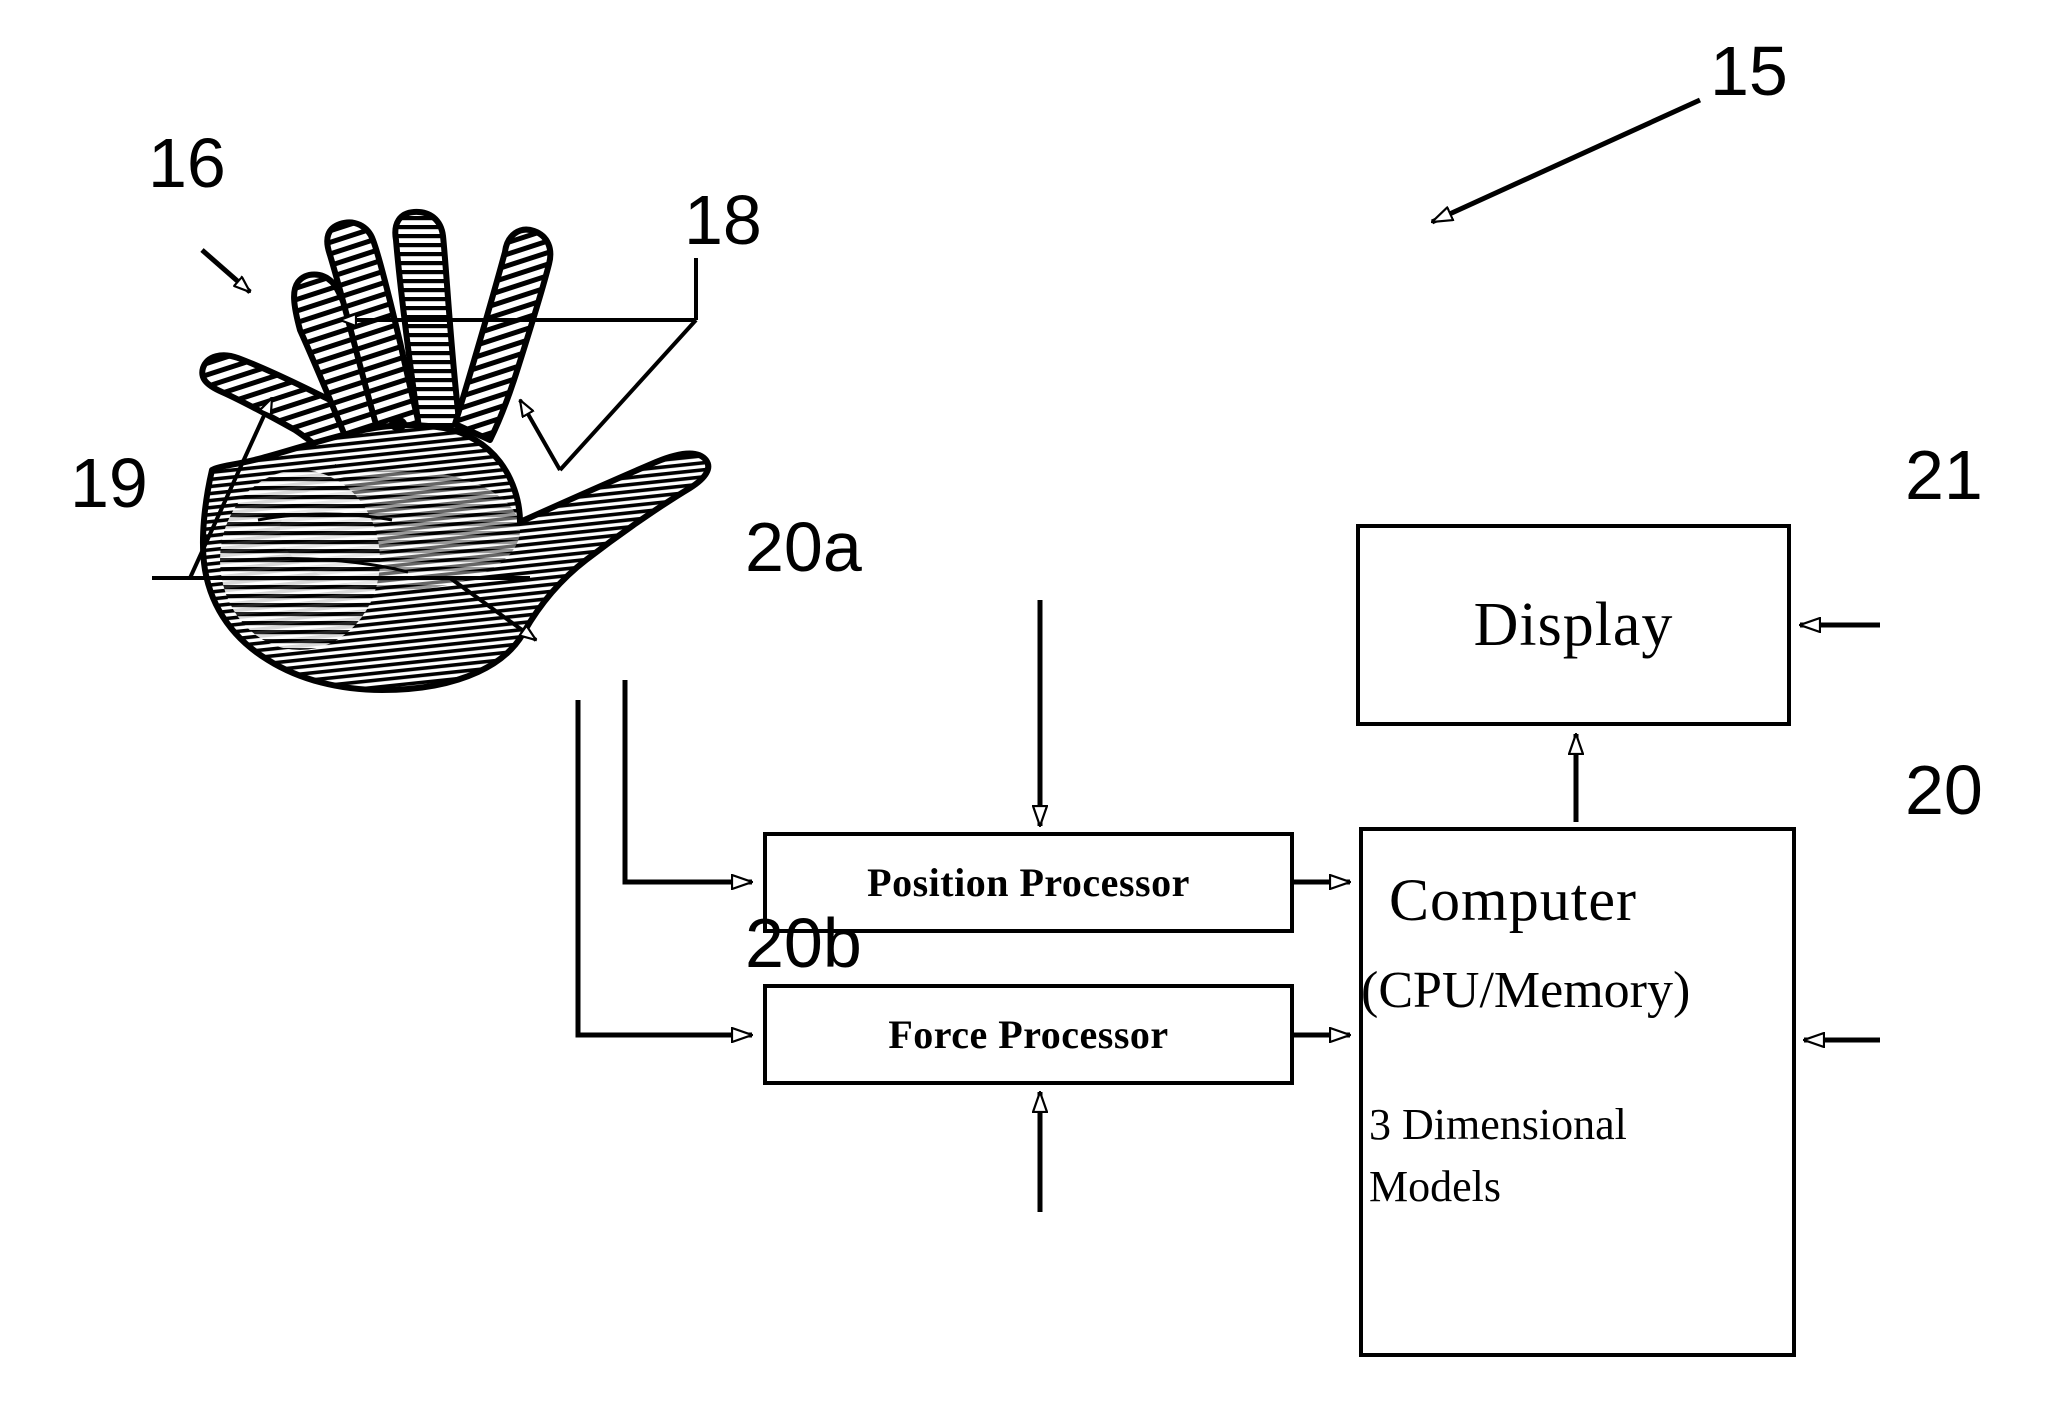 Image resolution: width=2059 pixels, height=1423 pixels. What do you see at coordinates (109, 483) in the screenshot?
I see `reference-numeral-19: 19` at bounding box center [109, 483].